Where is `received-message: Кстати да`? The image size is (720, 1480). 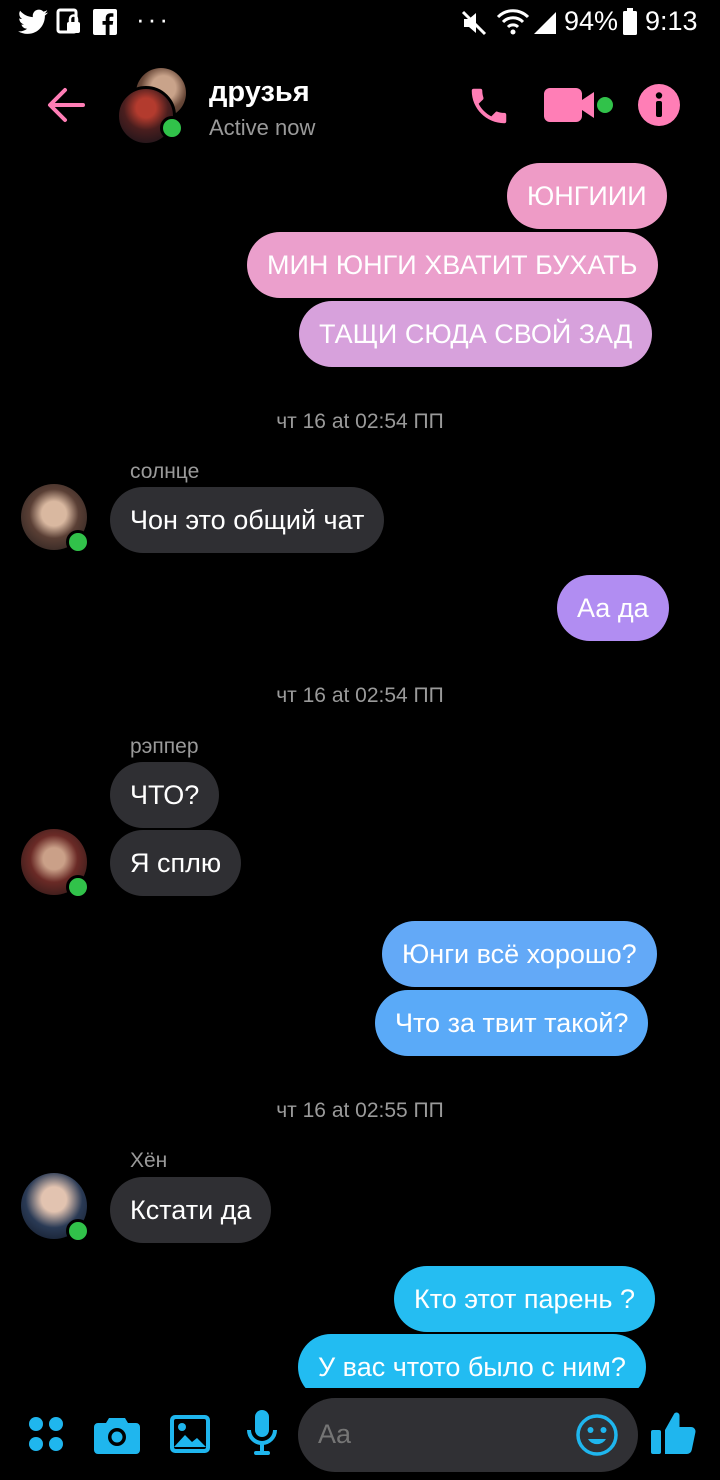 received-message: Кстати да is located at coordinates (191, 1210).